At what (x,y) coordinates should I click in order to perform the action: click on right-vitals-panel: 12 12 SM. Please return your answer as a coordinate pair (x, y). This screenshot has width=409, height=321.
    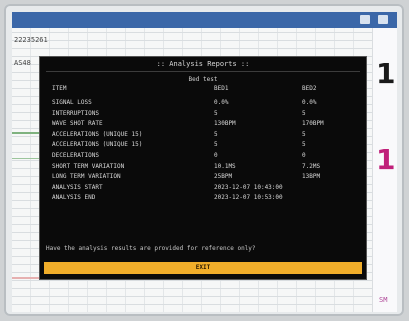
    Looking at the image, I should click on (384, 170).